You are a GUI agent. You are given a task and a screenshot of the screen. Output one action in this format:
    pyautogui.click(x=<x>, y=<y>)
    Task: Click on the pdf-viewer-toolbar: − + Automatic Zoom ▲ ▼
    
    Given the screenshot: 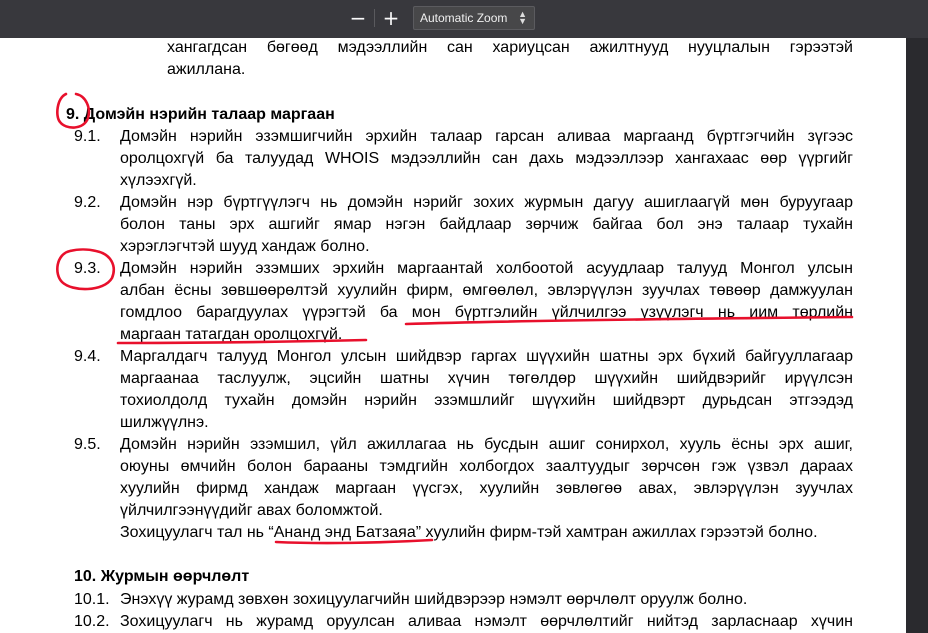 What is the action you would take?
    pyautogui.click(x=464, y=19)
    